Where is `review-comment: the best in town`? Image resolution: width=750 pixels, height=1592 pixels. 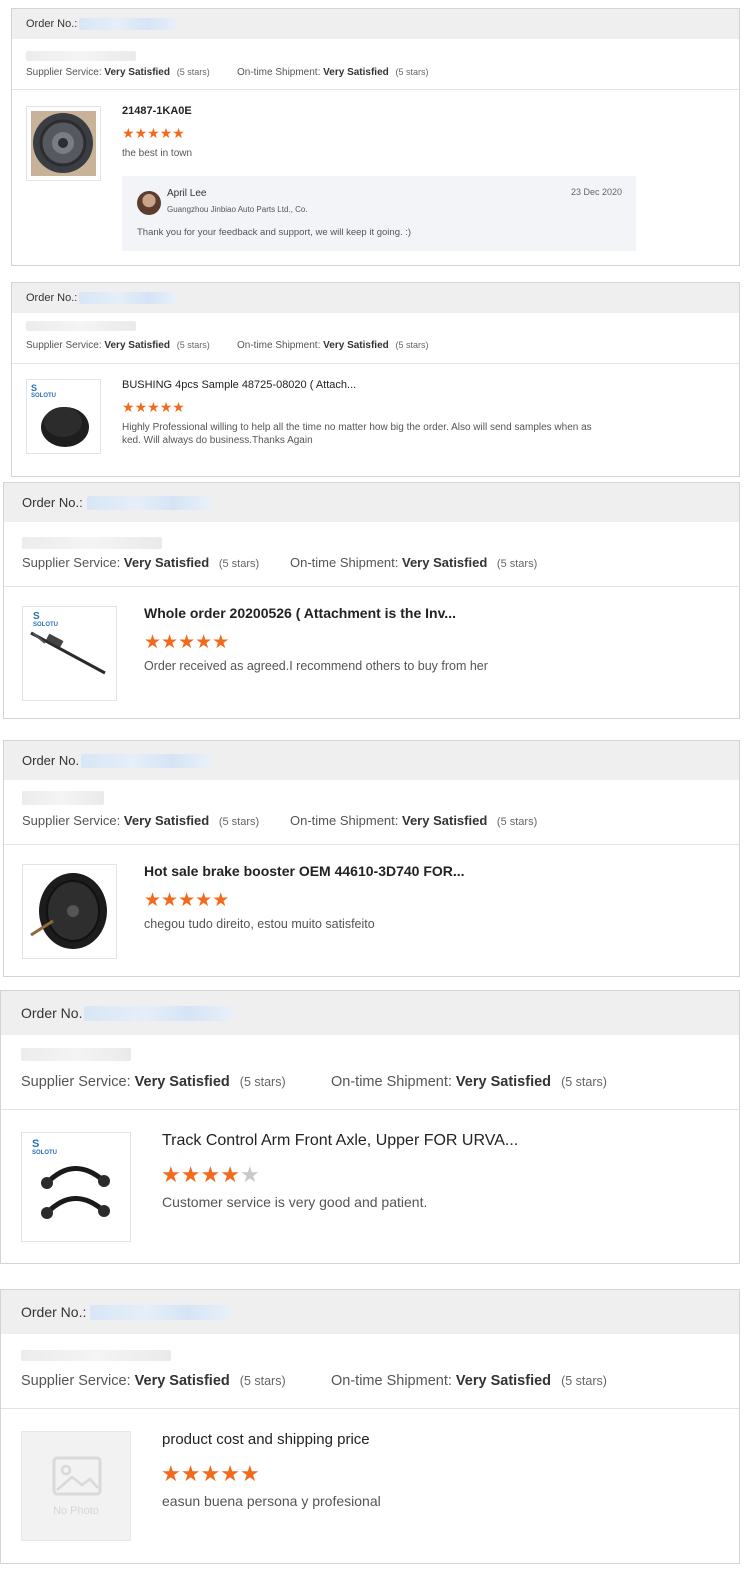 review-comment: the best in town is located at coordinates (157, 153).